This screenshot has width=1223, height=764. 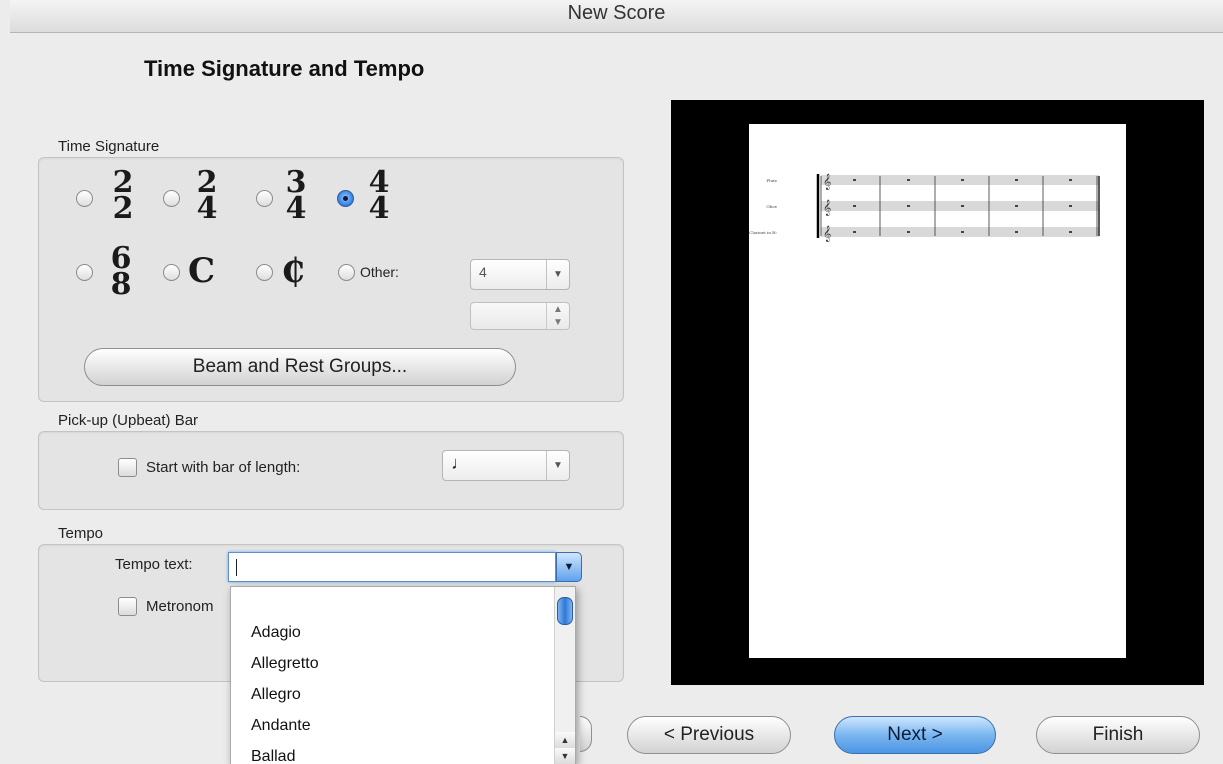 I want to click on score-staves: Flute Oboe Clarinet in B♭ 𝄞 𝄞 𝄞, so click(x=924, y=208).